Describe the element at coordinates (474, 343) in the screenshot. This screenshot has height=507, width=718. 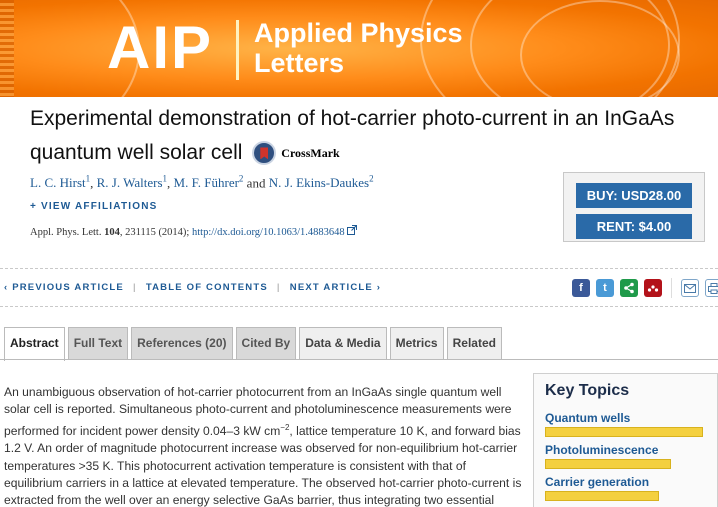
I see `tab-related: Related` at that location.